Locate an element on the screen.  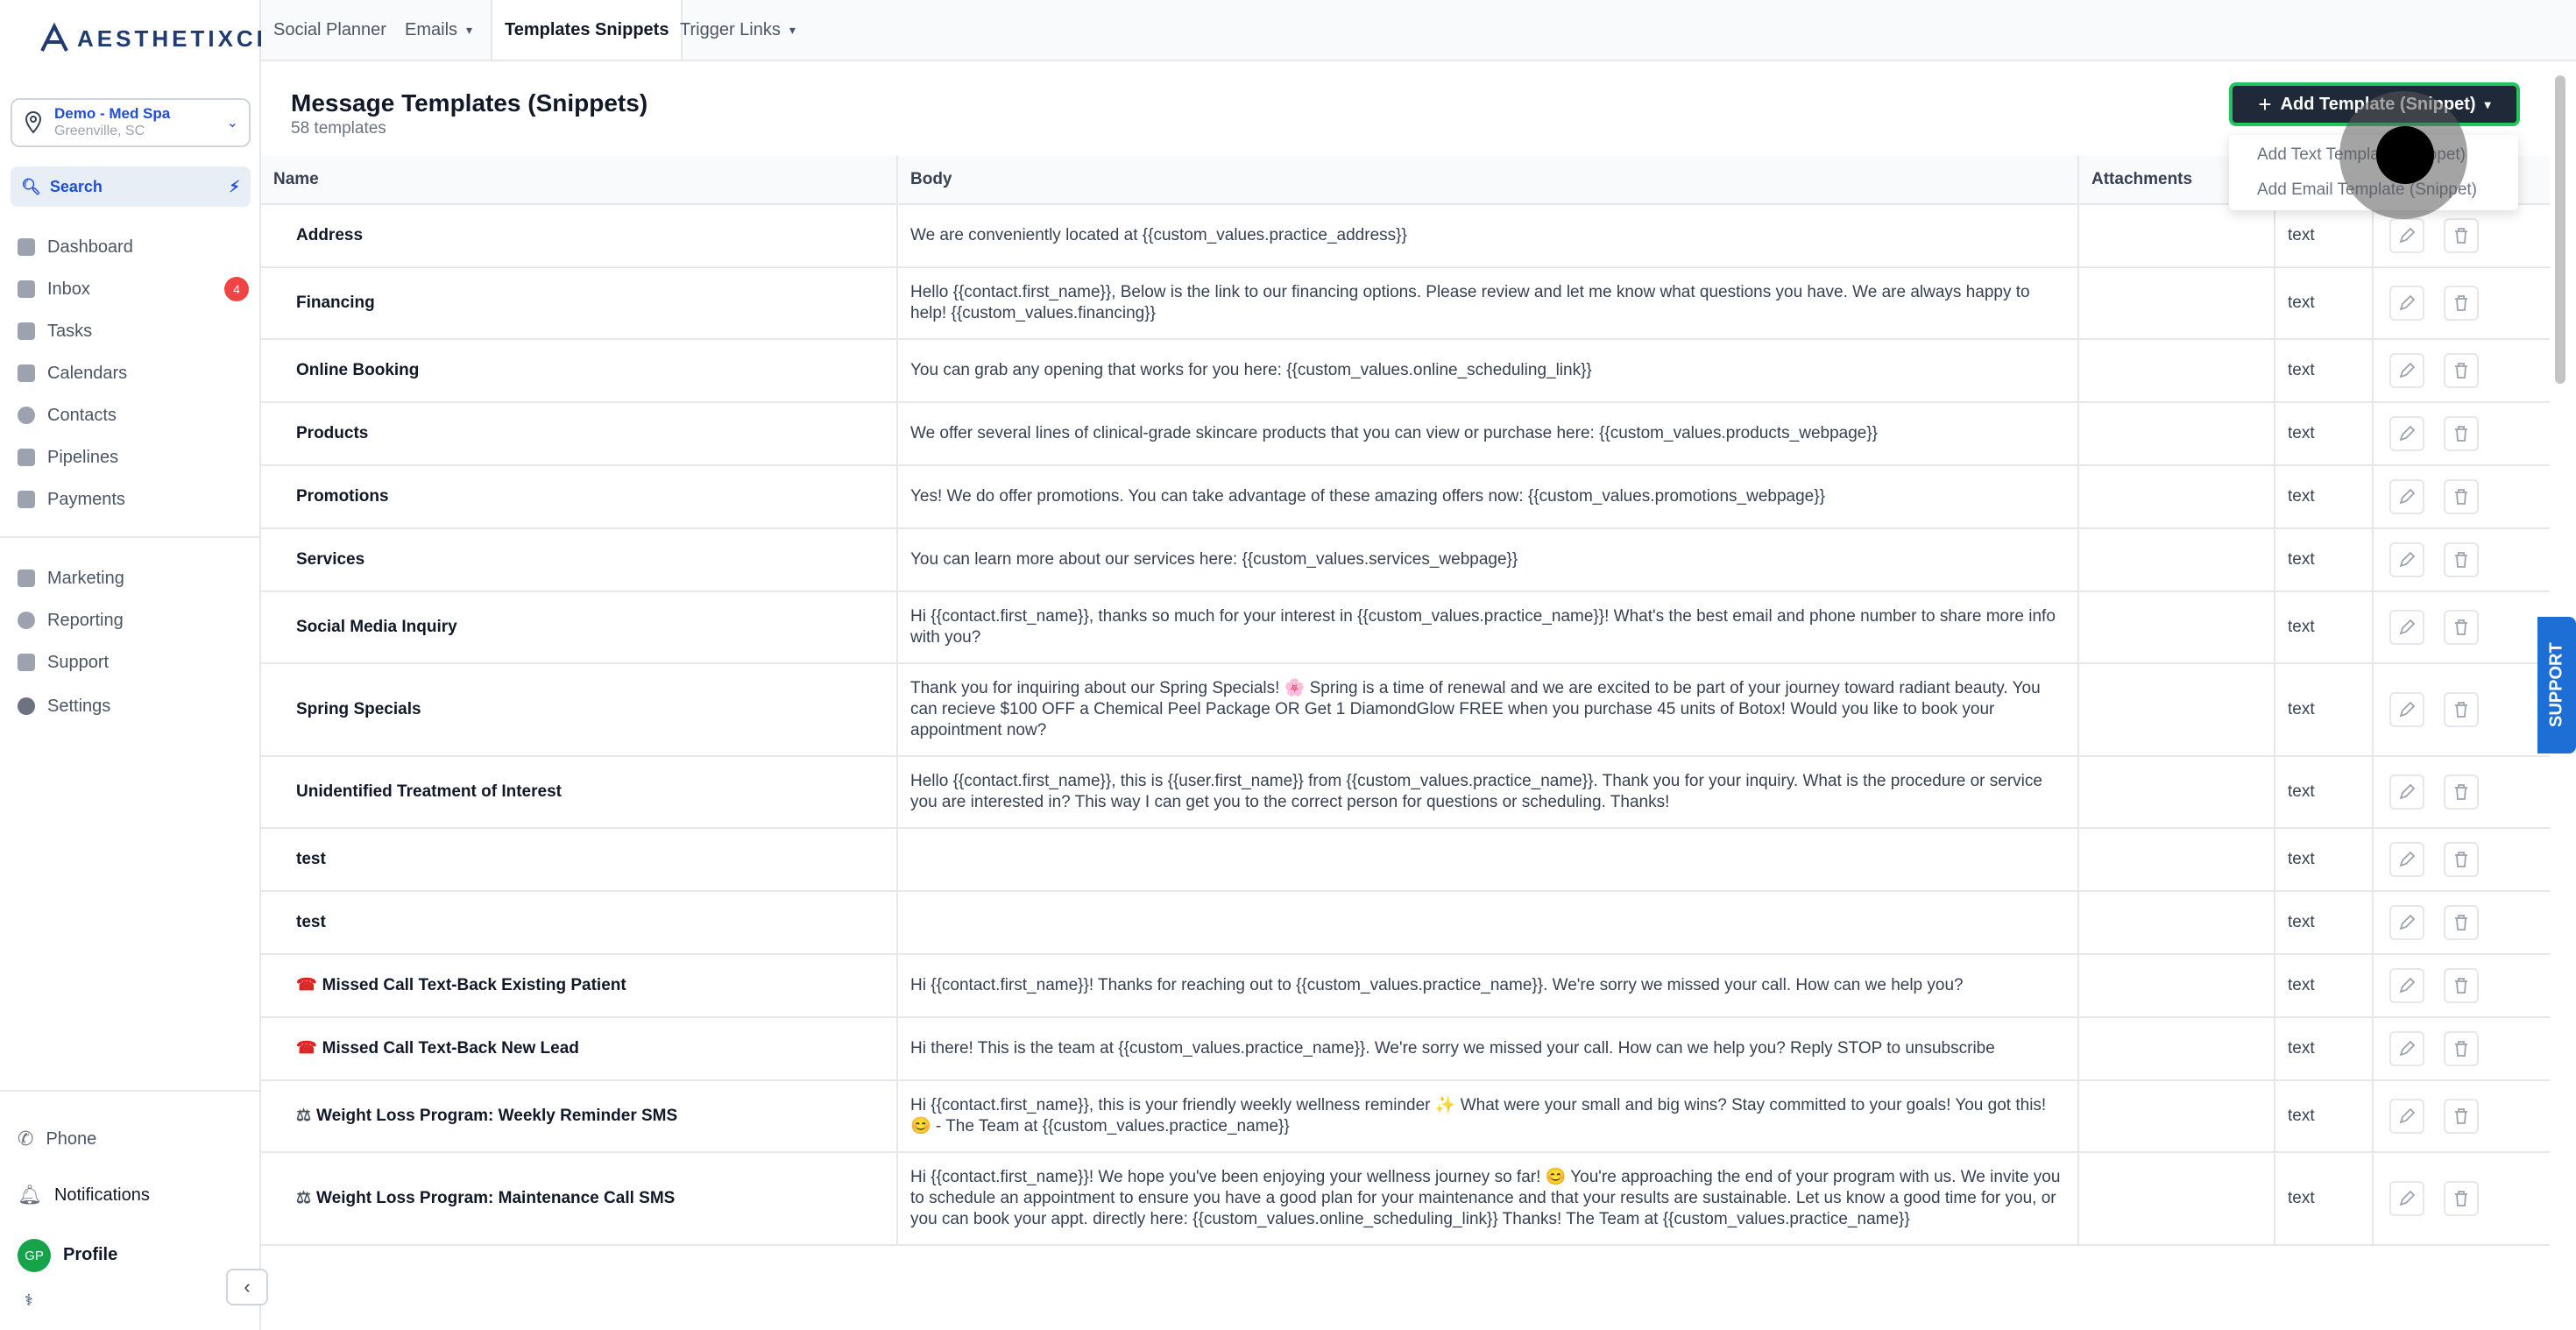
search-label: Search is located at coordinates (76, 186).